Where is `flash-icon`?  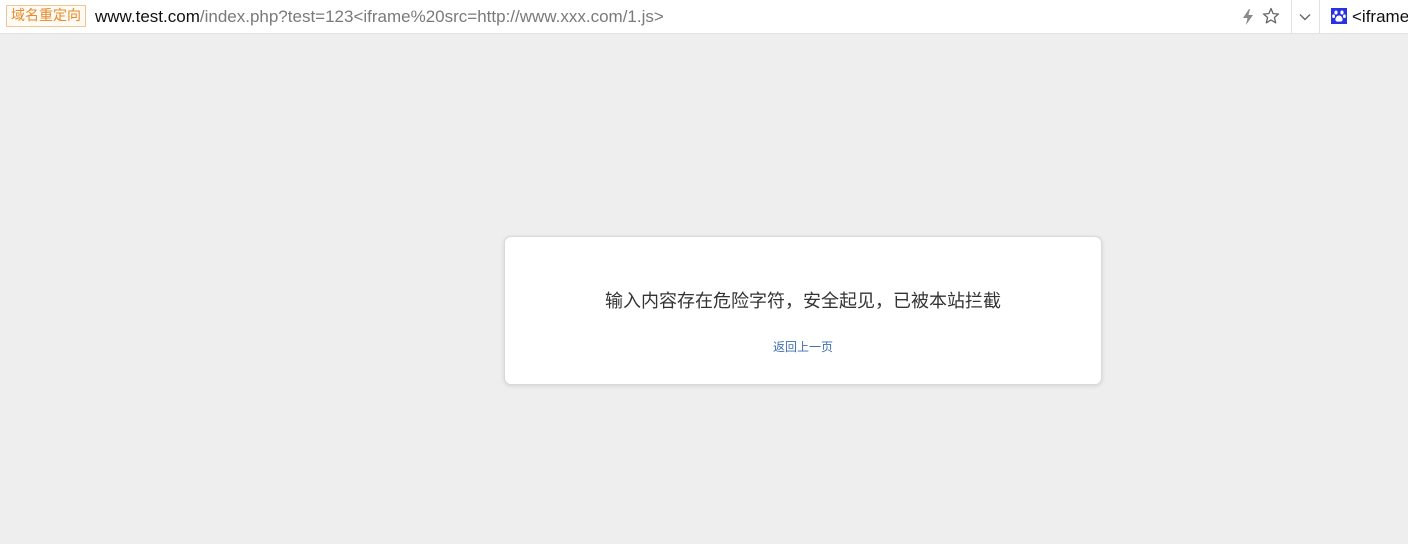 flash-icon is located at coordinates (1248, 17).